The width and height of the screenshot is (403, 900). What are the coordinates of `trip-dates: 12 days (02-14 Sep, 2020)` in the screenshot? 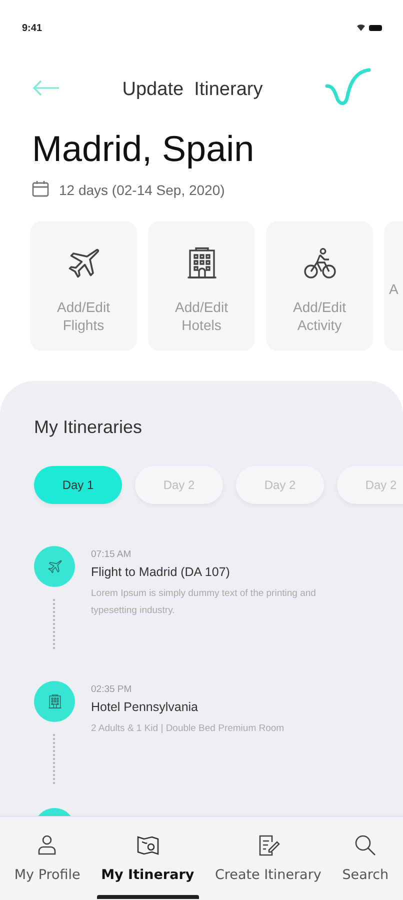 It's located at (142, 190).